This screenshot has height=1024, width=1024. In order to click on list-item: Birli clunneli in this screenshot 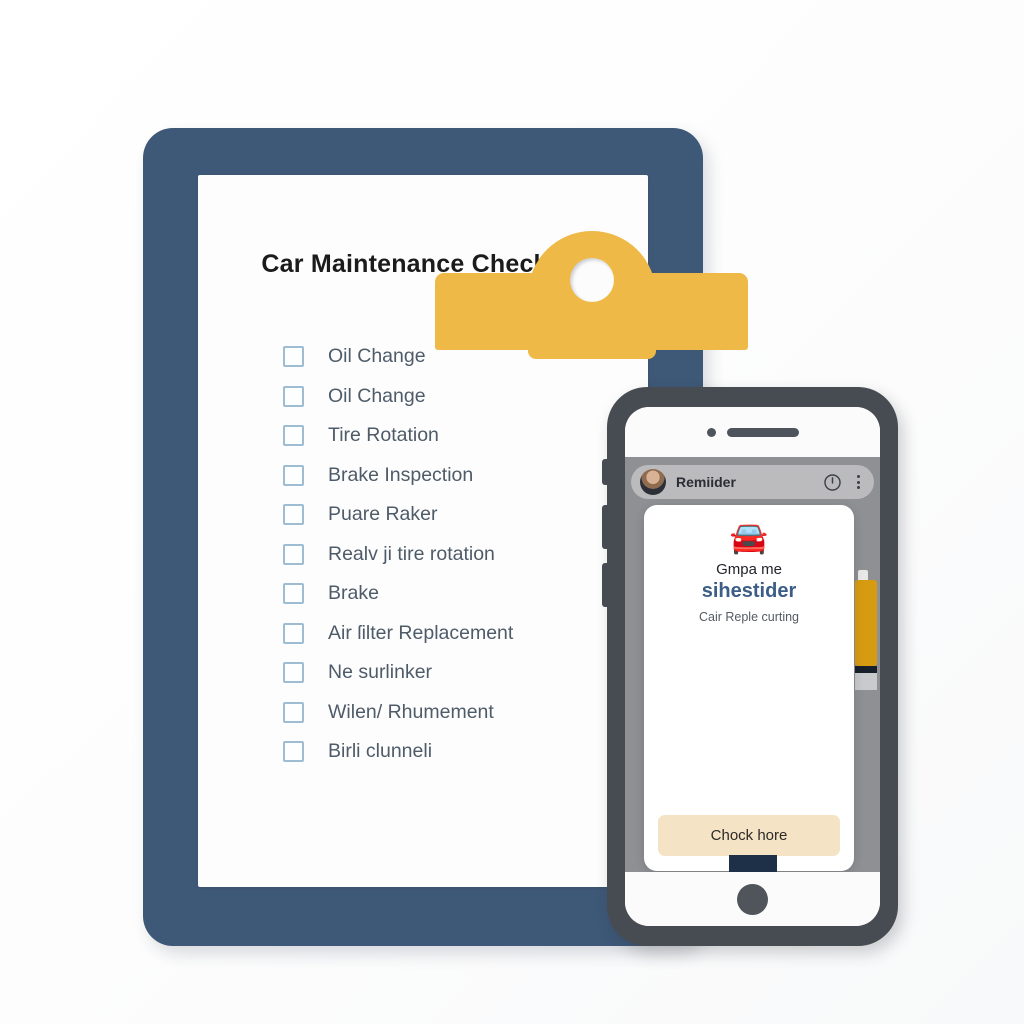, I will do `click(458, 752)`.